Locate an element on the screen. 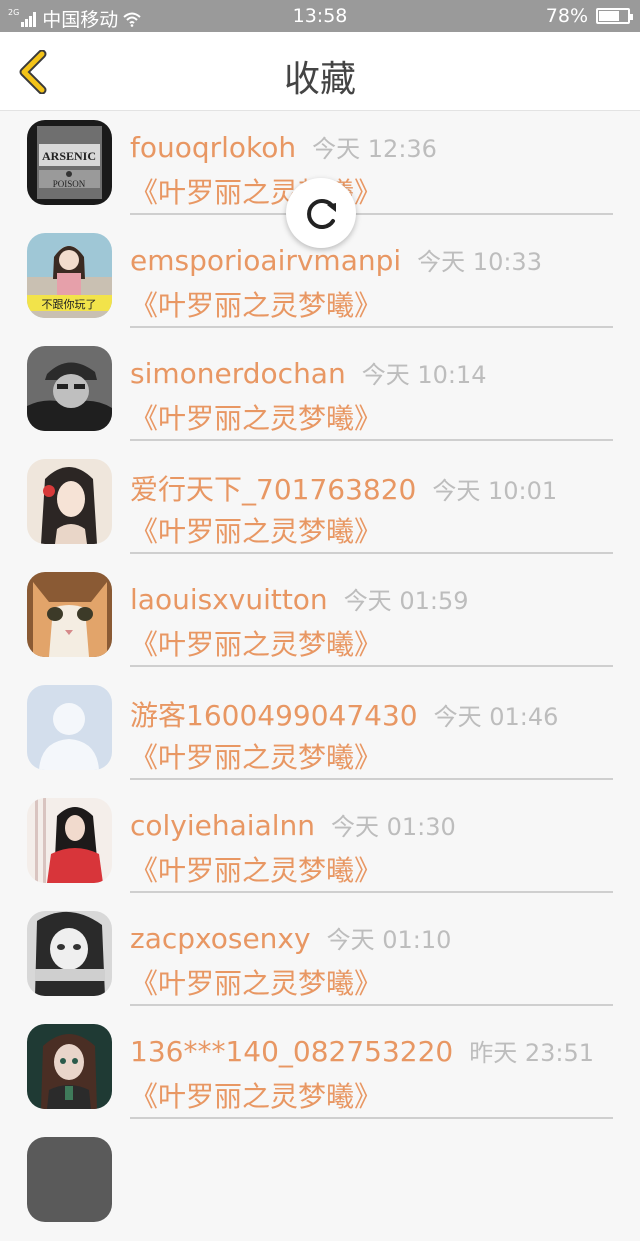 This screenshot has height=1241, width=640. username: 爱行天下_701763820 is located at coordinates (273, 489).